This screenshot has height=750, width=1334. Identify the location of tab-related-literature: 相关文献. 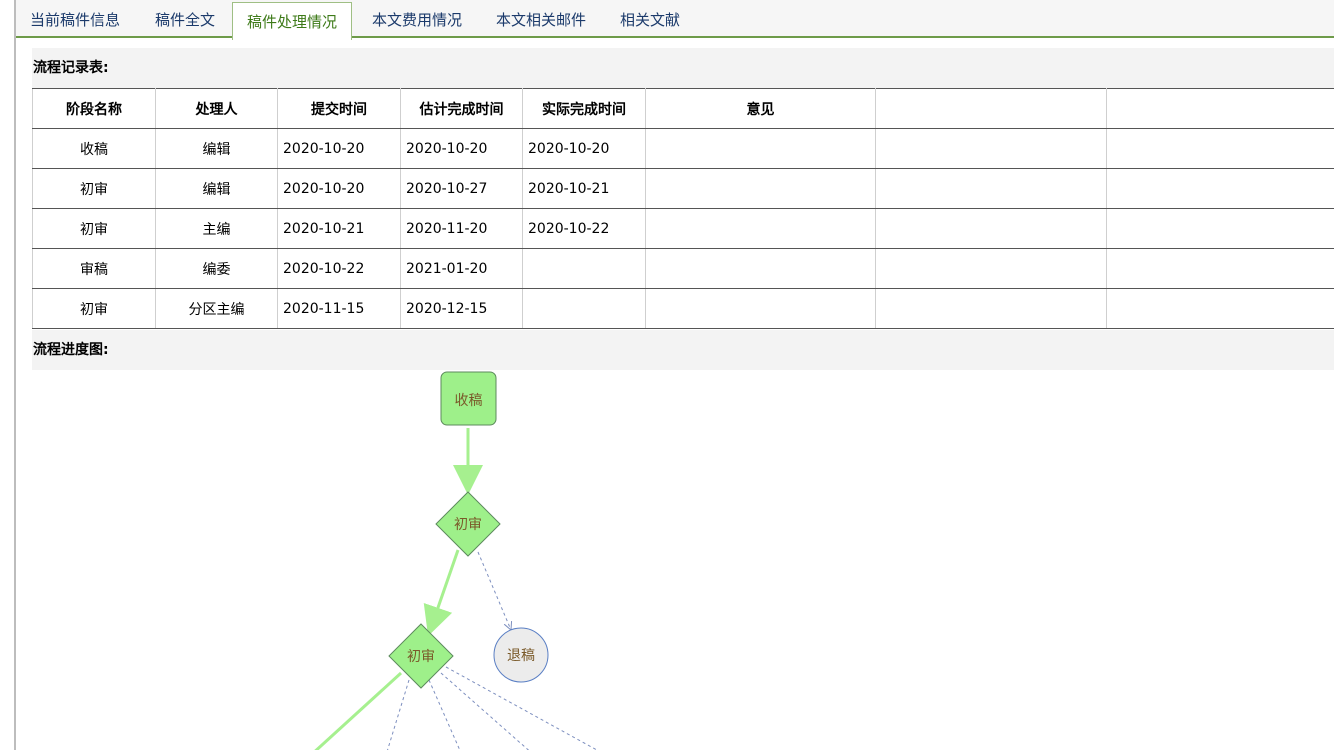
(650, 19).